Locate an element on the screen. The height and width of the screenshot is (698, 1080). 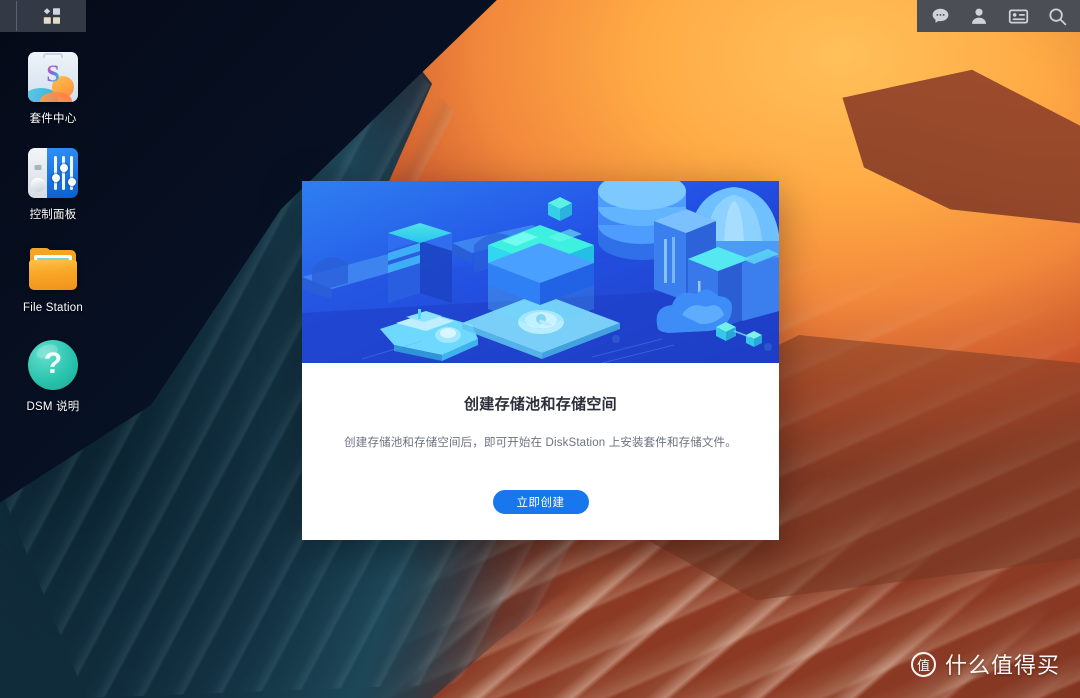
chat-icon is located at coordinates (940, 16).